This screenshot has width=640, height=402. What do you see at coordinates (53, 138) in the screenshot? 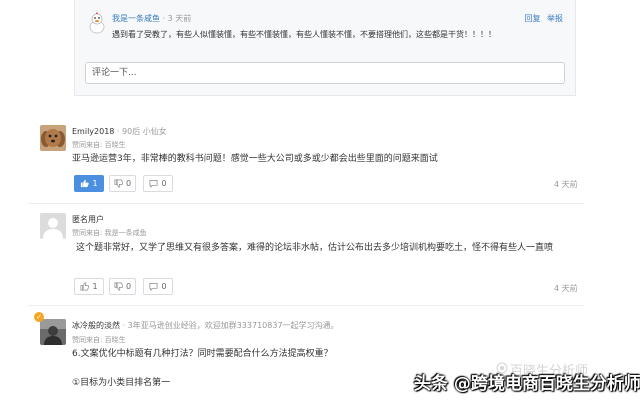
I see `dog-avatar` at bounding box center [53, 138].